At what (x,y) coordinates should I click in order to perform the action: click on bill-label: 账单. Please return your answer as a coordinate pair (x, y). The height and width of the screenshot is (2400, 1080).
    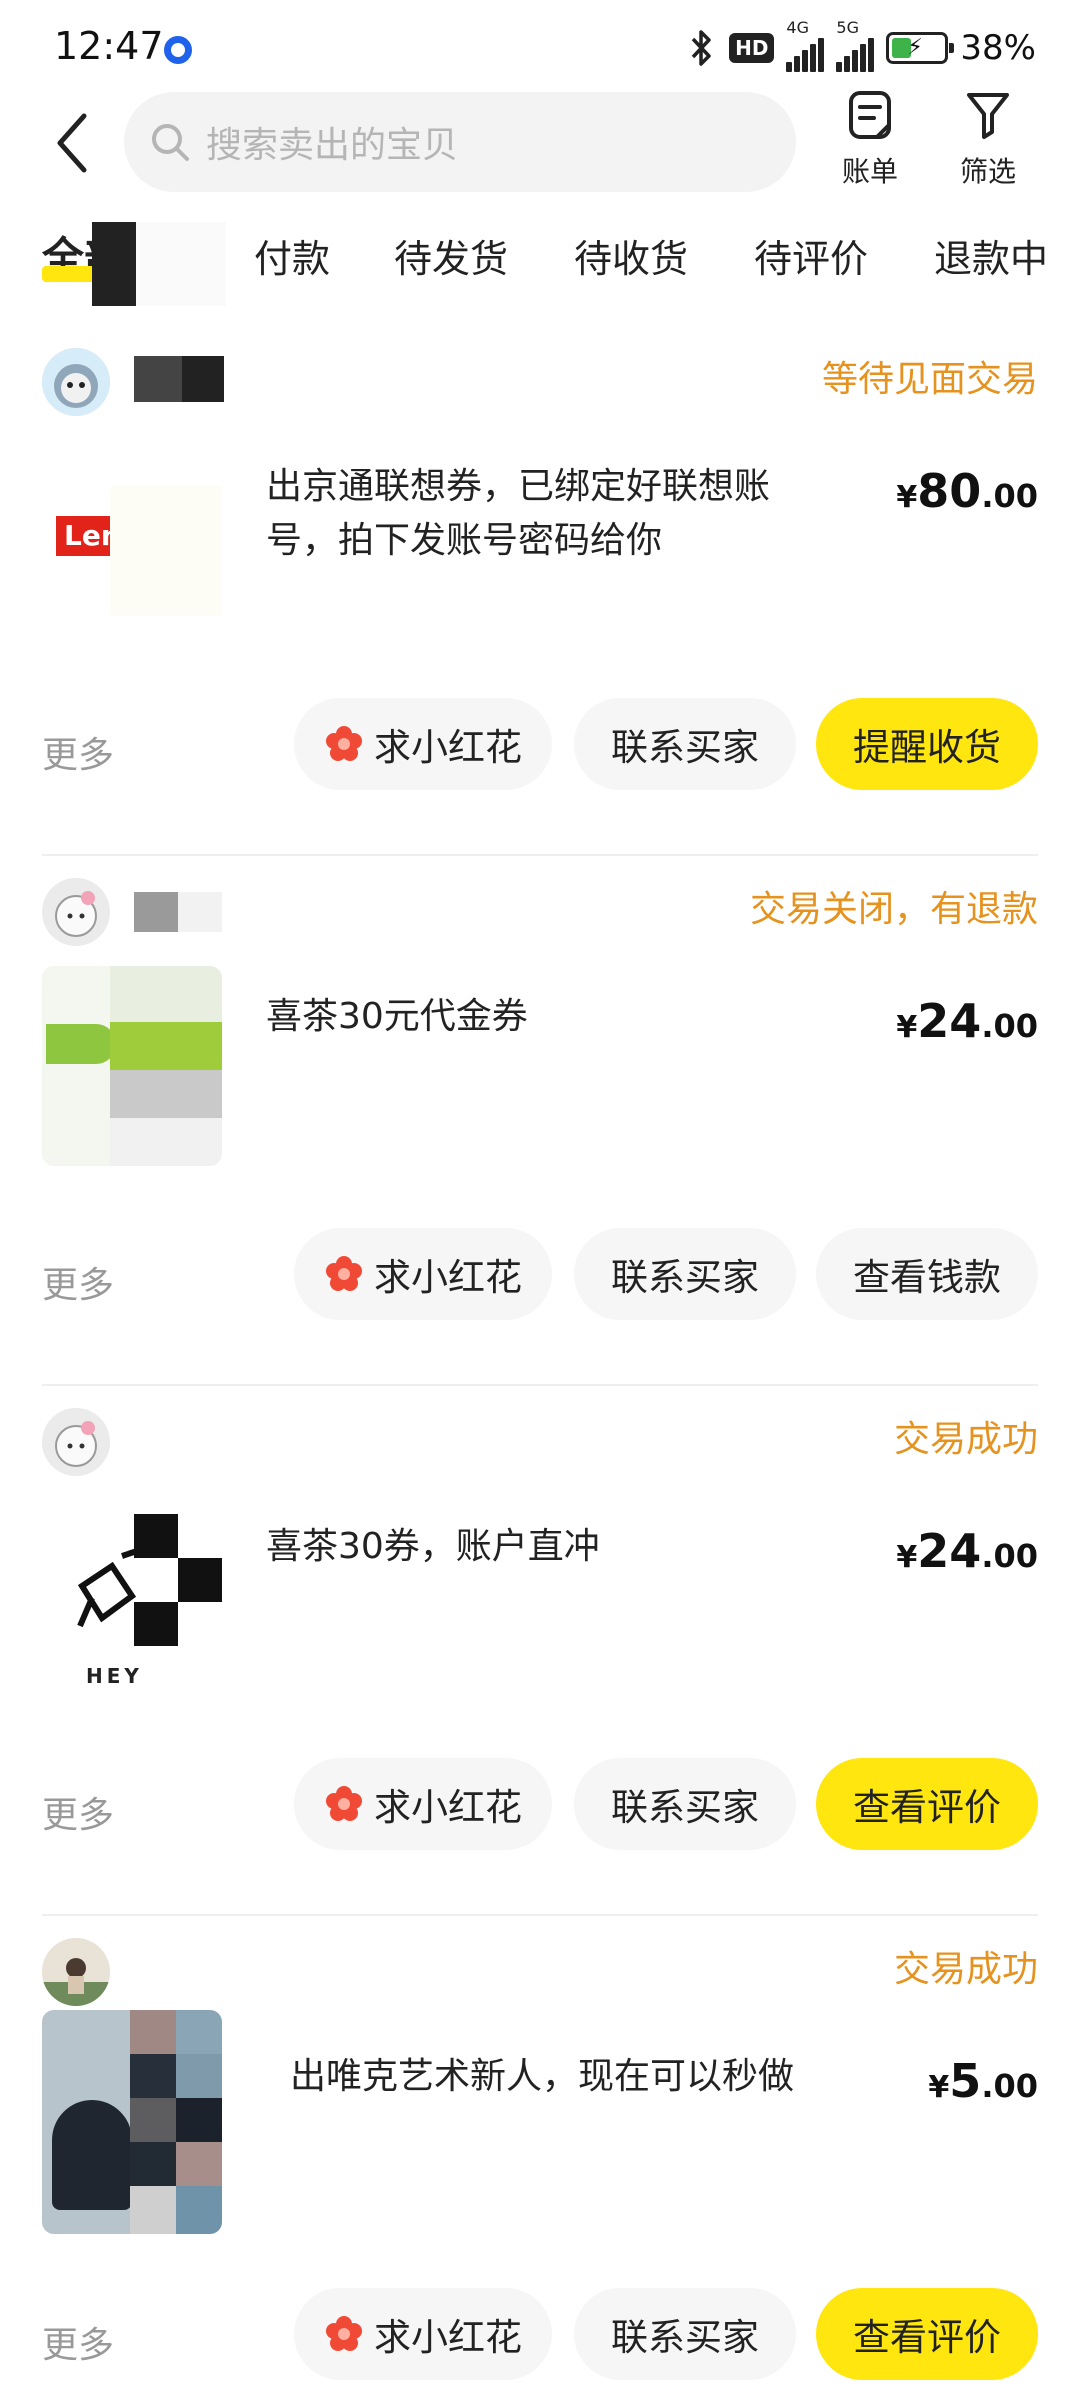
    Looking at the image, I should click on (869, 171).